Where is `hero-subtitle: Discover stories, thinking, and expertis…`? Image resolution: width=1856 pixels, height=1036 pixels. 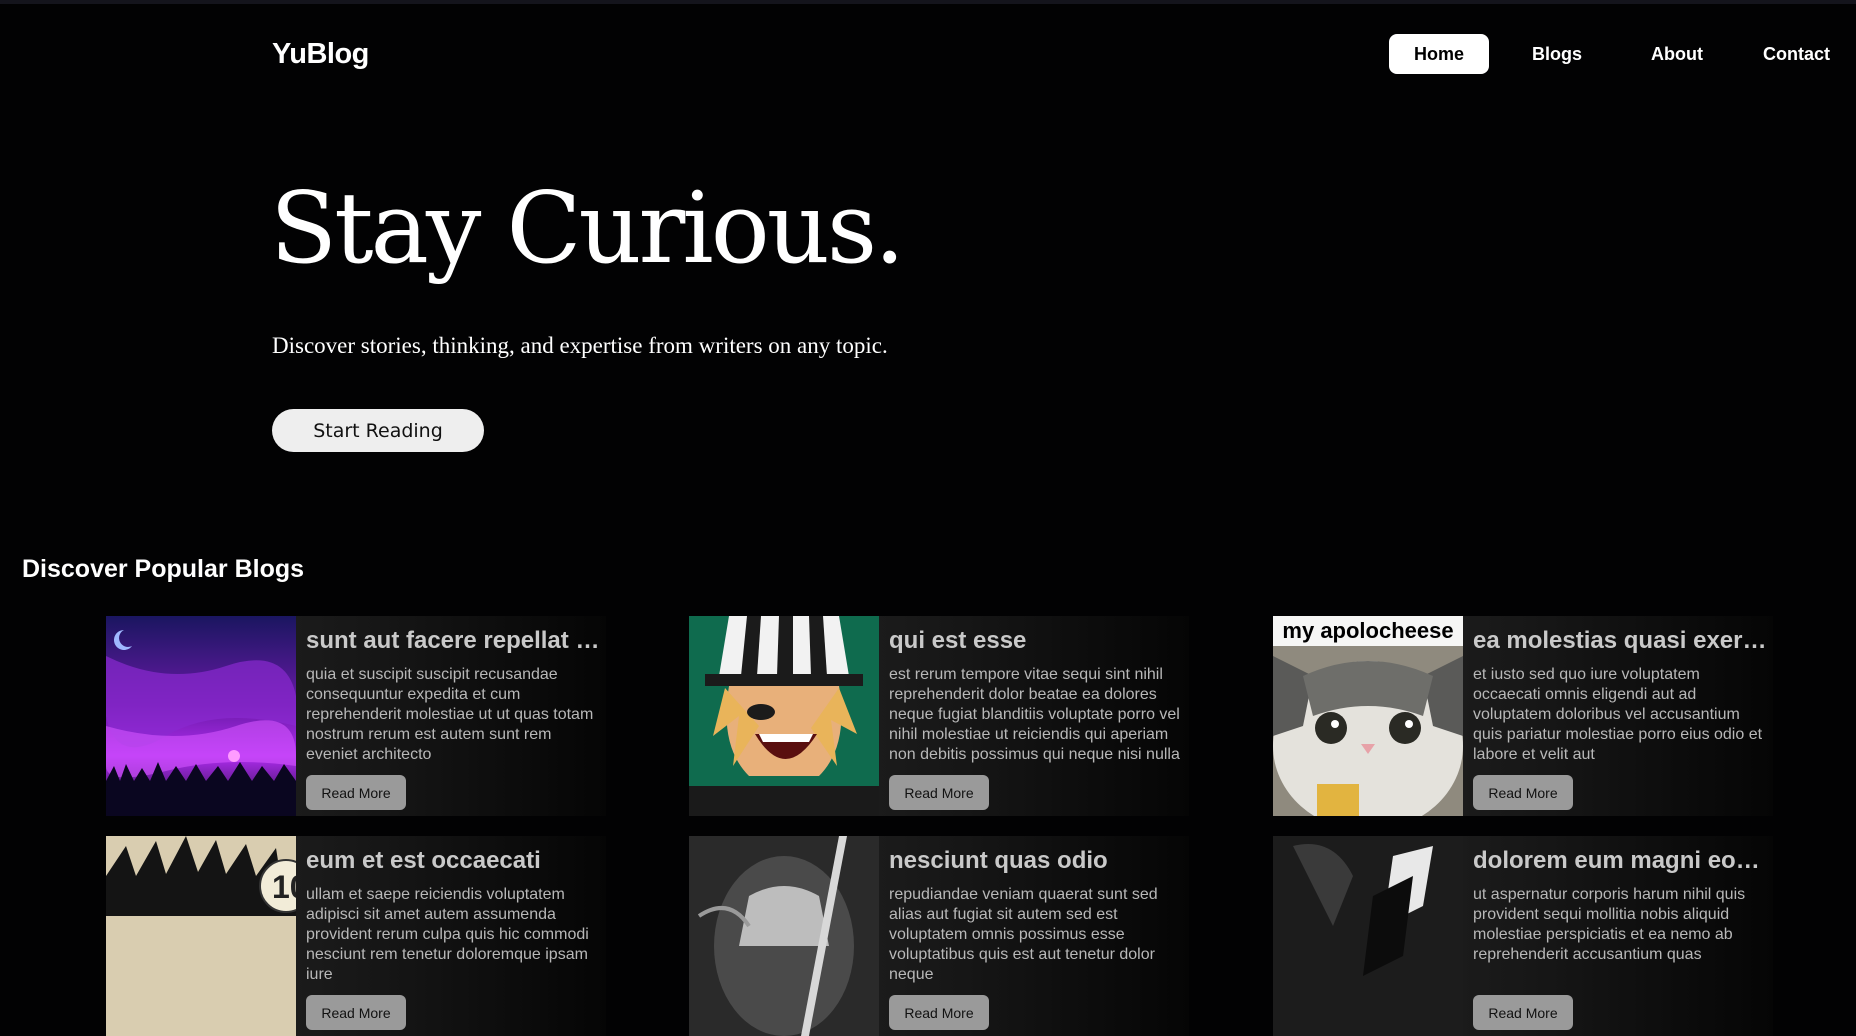
hero-subtitle: Discover stories, thinking, and expertis… is located at coordinates (580, 345).